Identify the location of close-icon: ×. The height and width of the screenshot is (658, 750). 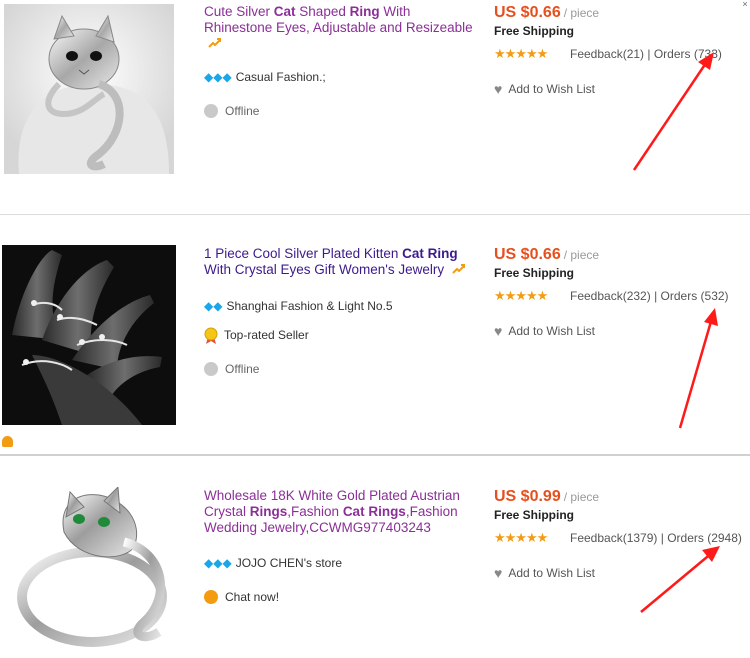
(745, 4).